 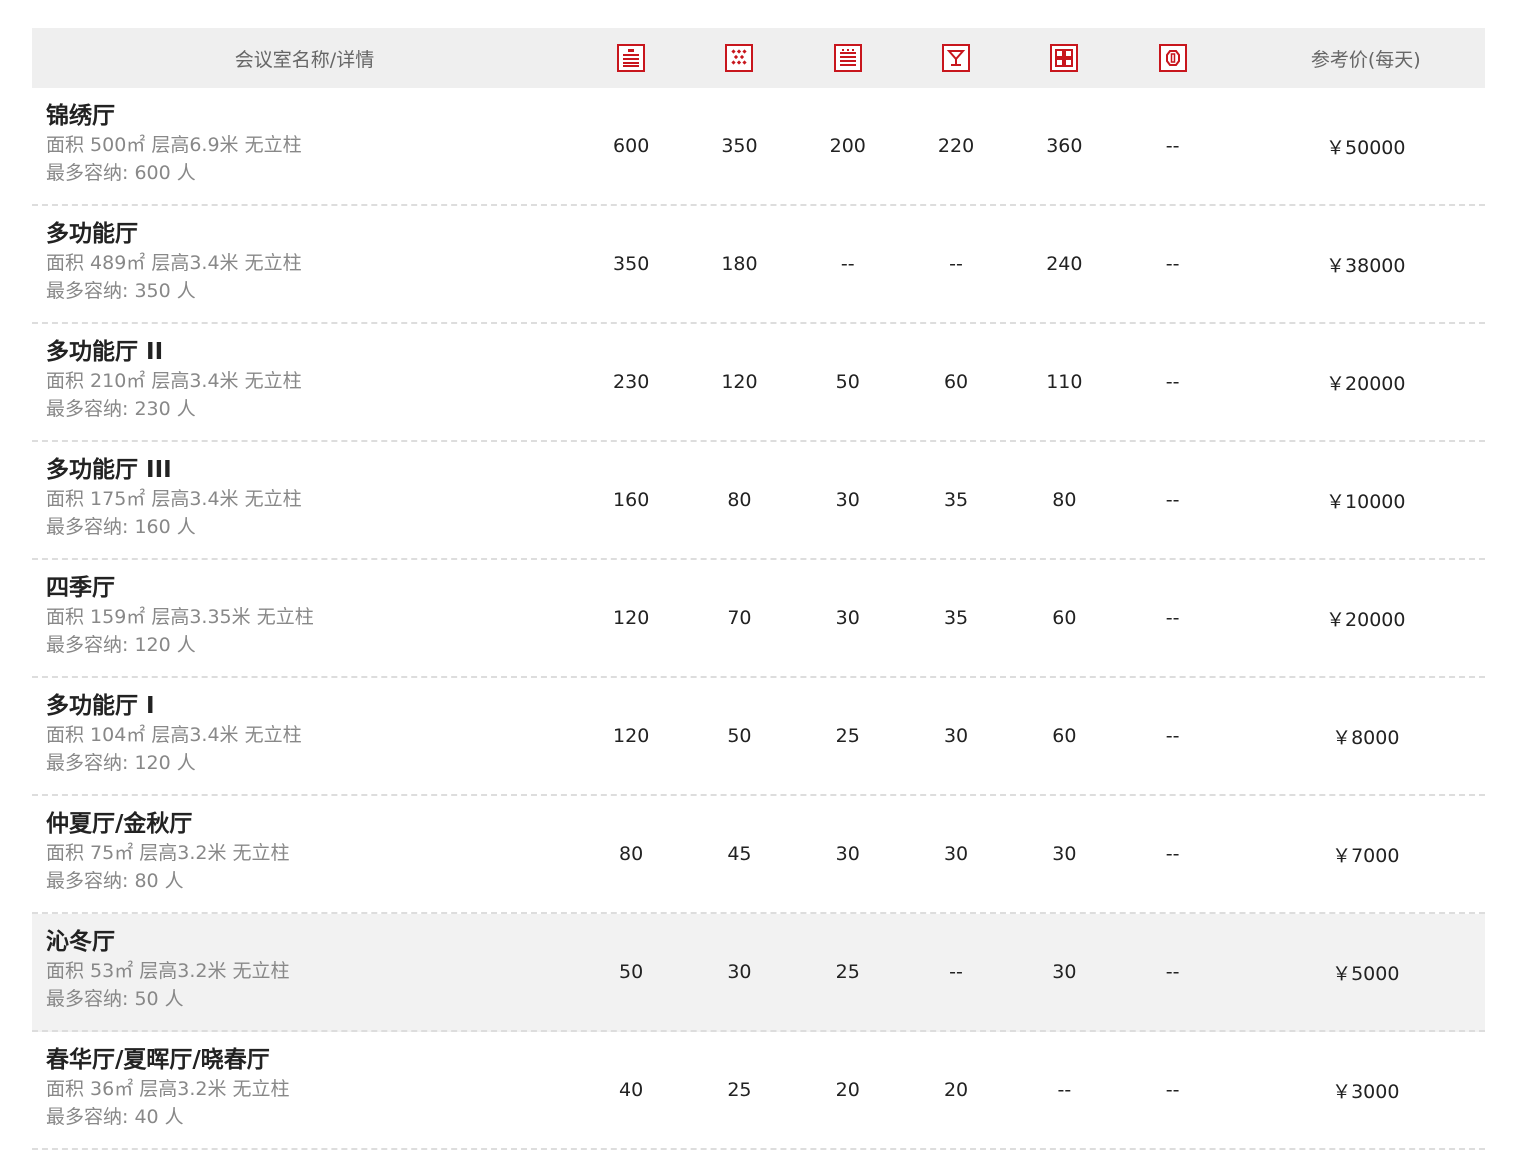 I want to click on classroom-capacity: 30, so click(x=847, y=500).